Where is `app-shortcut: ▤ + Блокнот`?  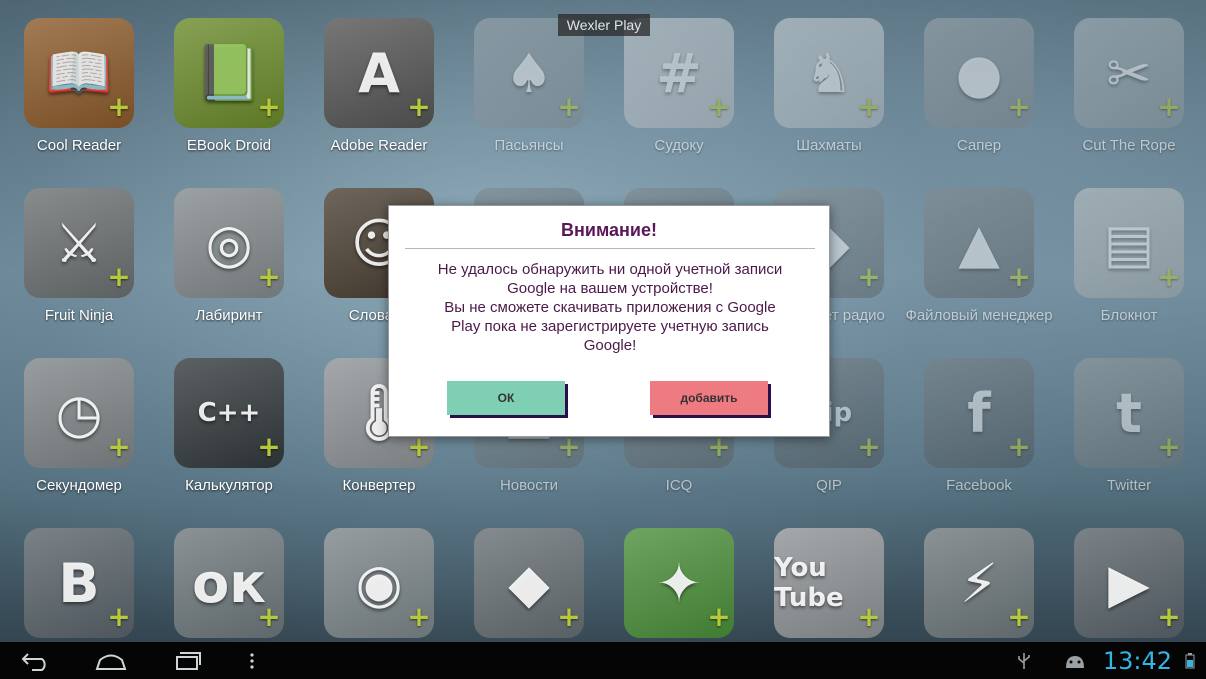
app-shortcut: ▤ + Блокнот is located at coordinates (1129, 256).